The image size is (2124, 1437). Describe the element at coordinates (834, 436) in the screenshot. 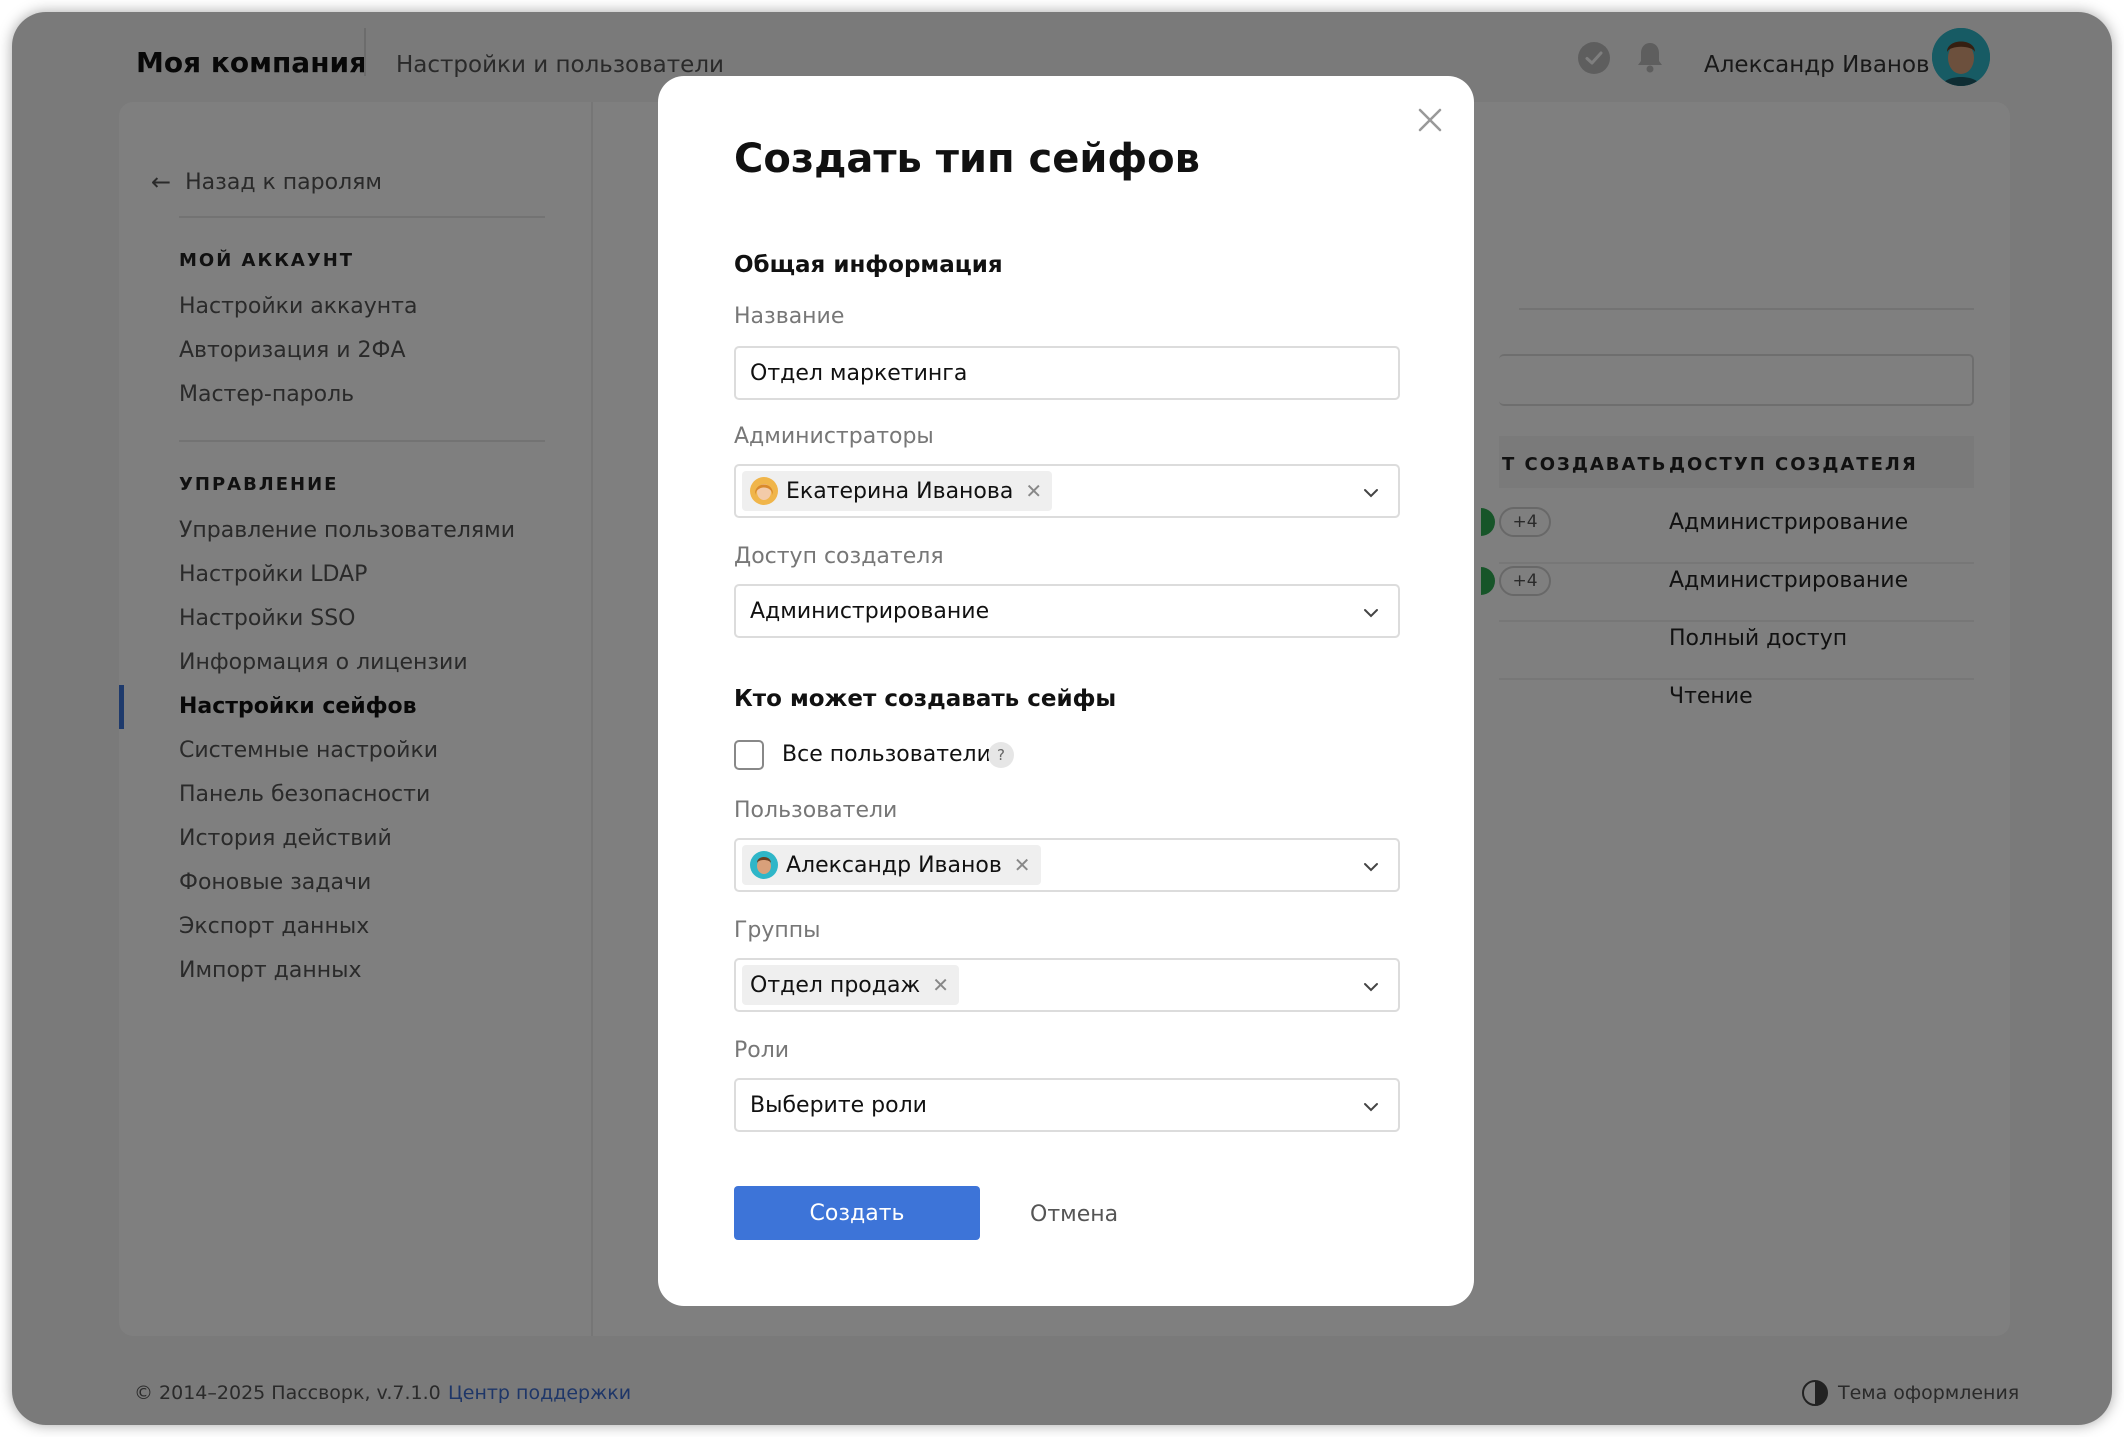

I see `admins-label: Администраторы` at that location.